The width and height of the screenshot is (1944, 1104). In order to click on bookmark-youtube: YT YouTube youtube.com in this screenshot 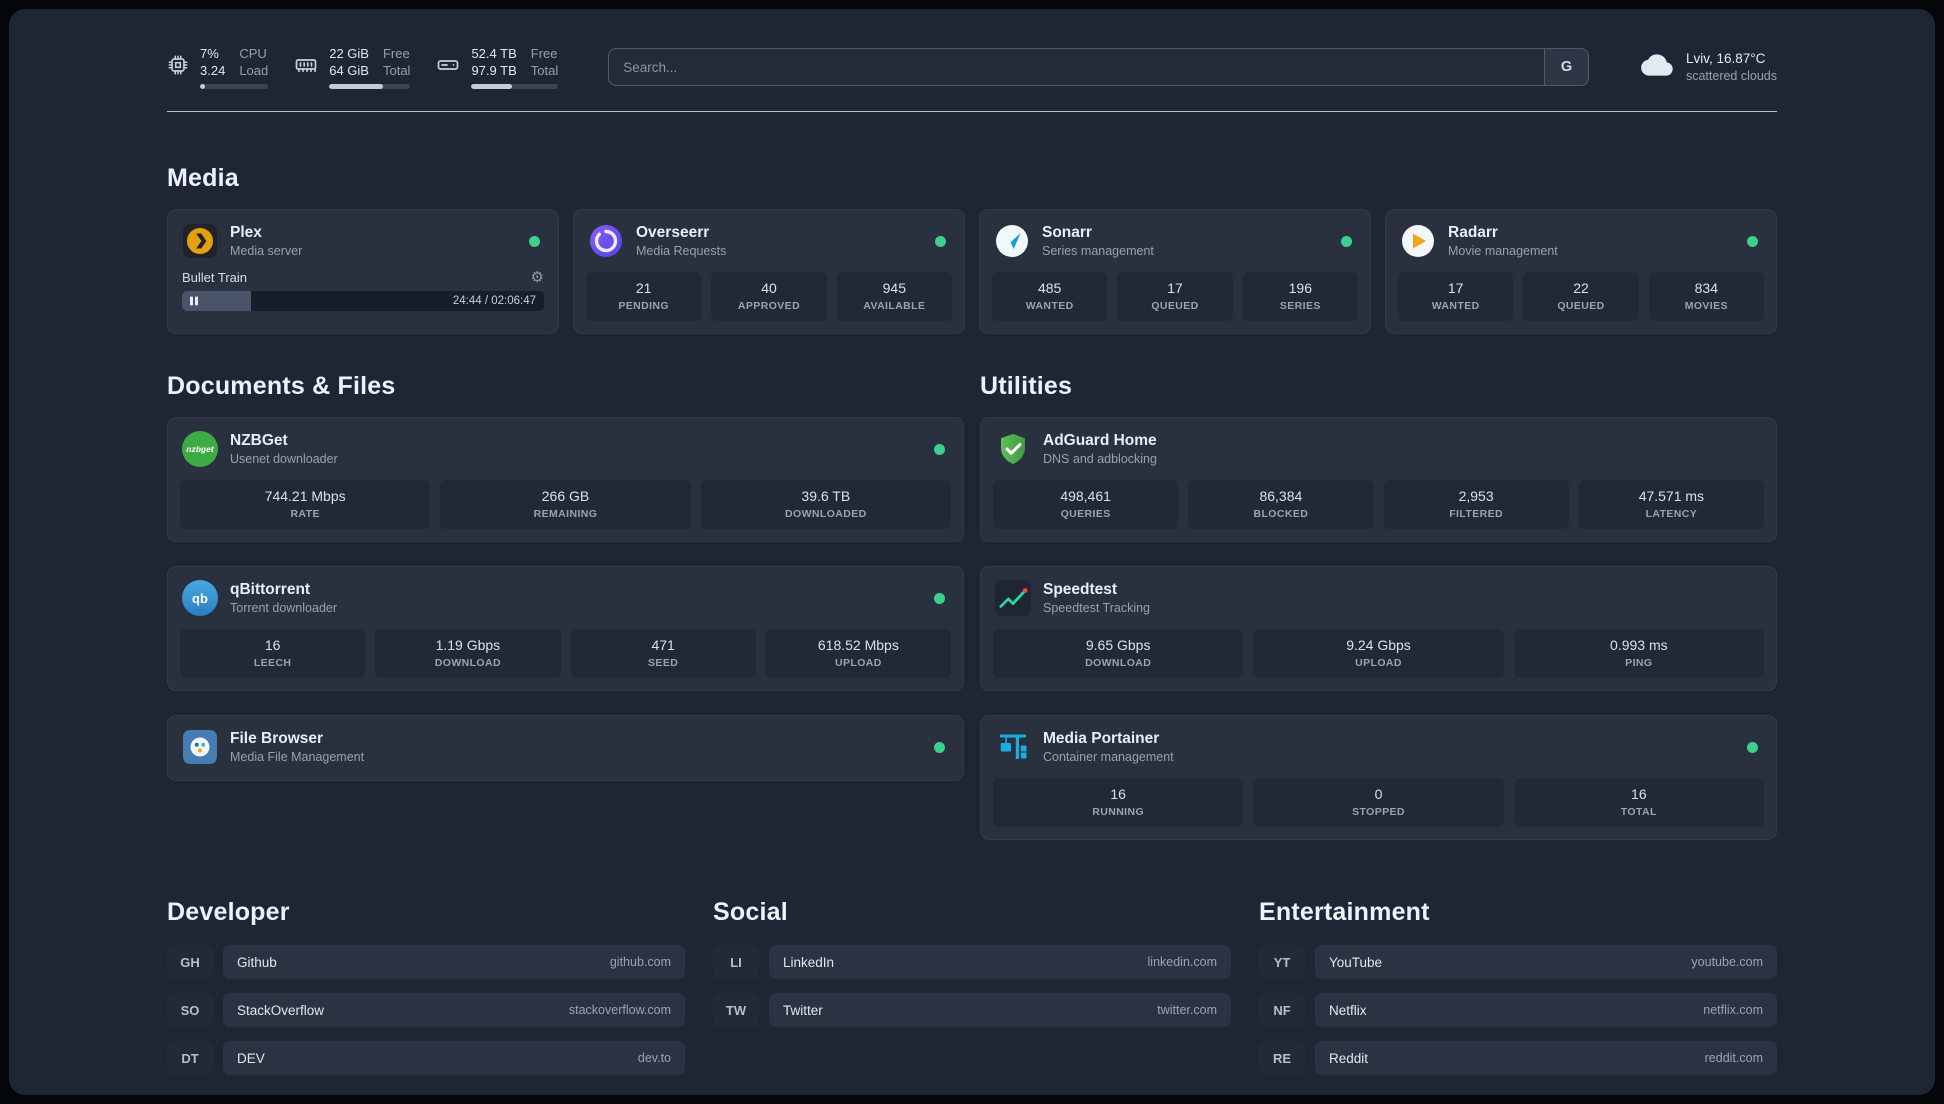, I will do `click(1518, 962)`.